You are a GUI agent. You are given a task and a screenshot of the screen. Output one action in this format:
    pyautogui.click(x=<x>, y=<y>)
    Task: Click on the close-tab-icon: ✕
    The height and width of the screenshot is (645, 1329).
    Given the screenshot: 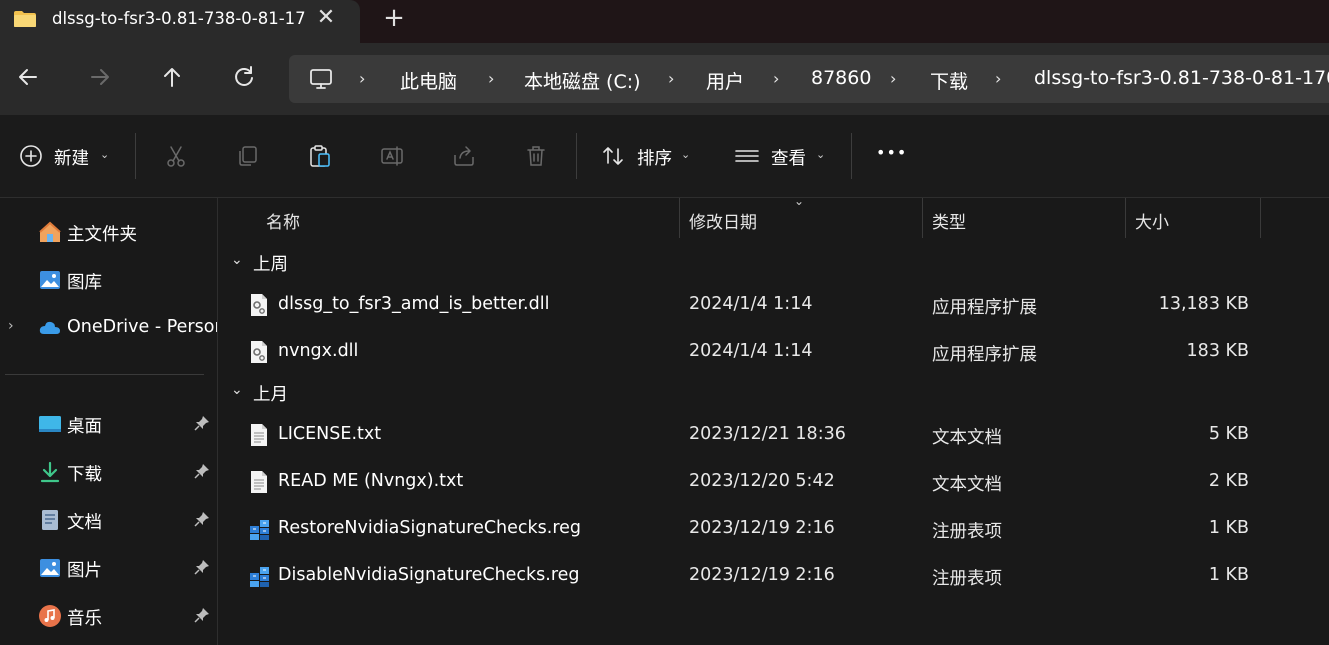 What is the action you would take?
    pyautogui.click(x=326, y=18)
    